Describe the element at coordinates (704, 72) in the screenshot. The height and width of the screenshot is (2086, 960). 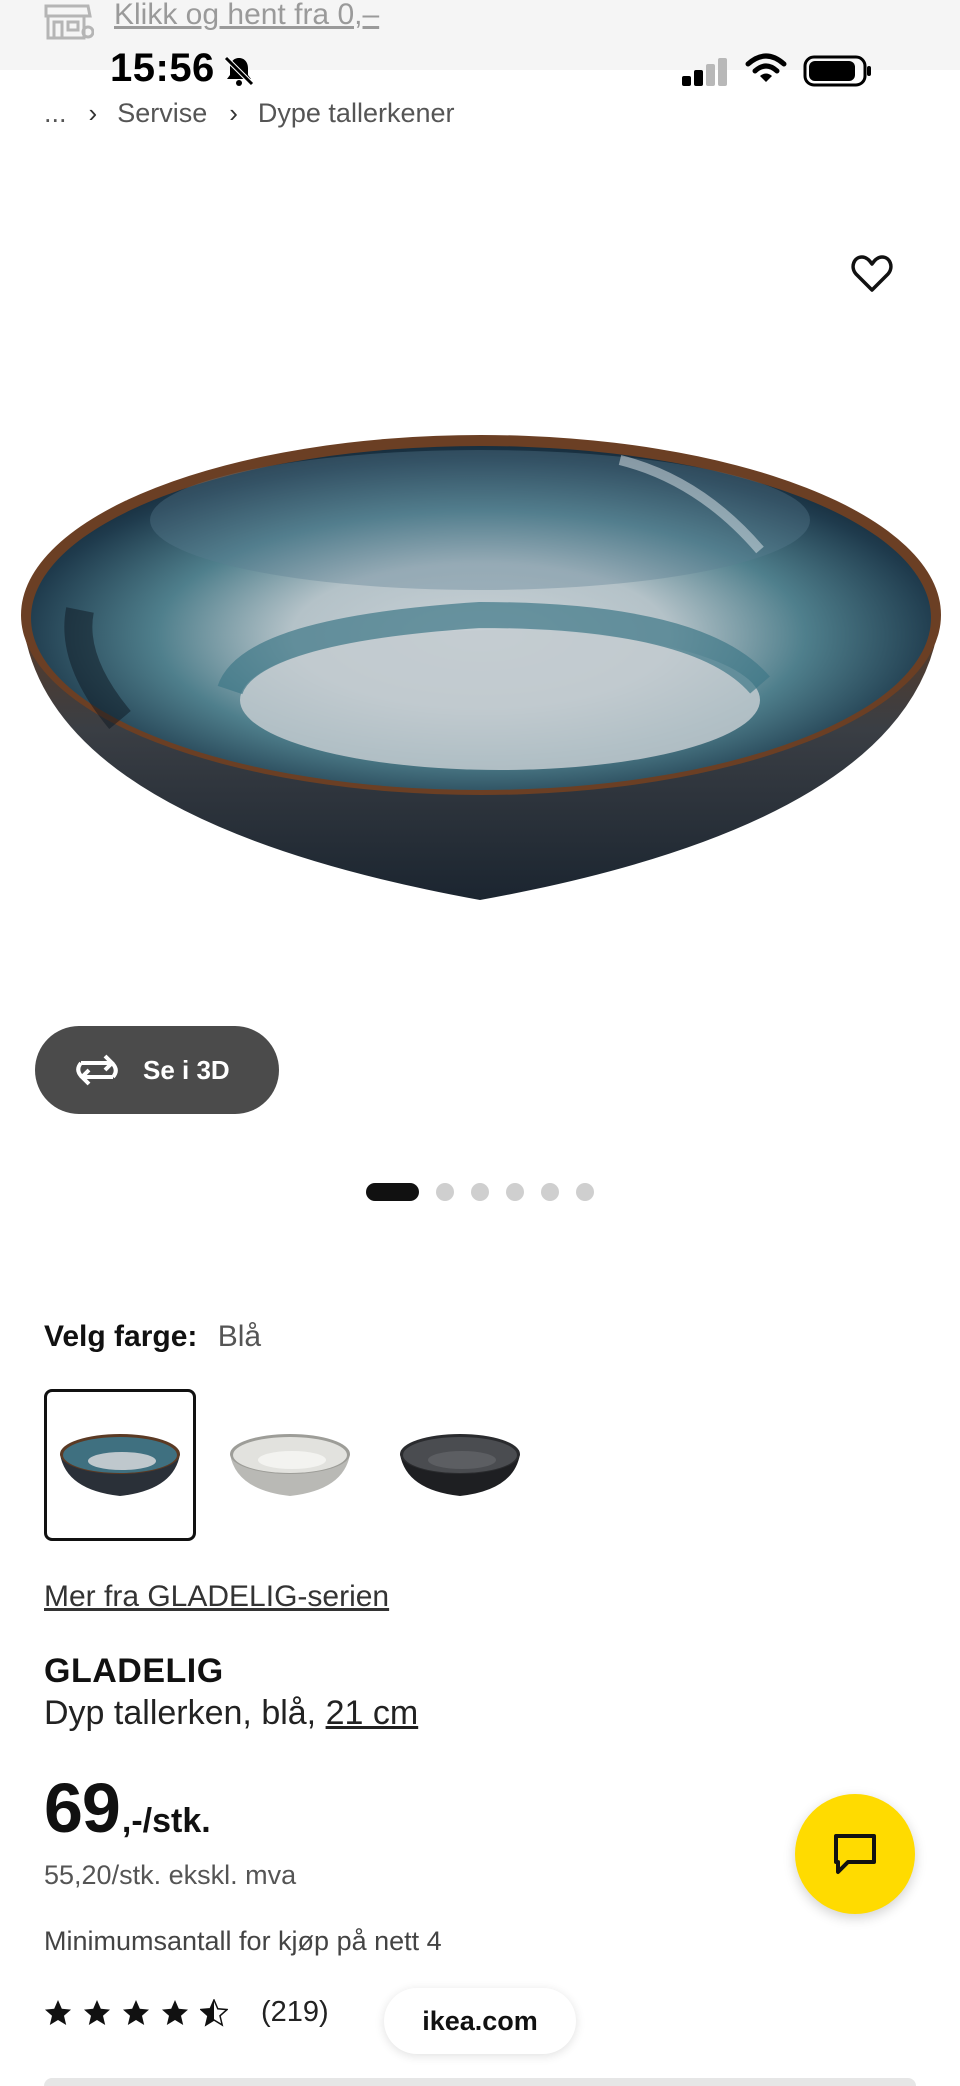
I see `signal-icon` at that location.